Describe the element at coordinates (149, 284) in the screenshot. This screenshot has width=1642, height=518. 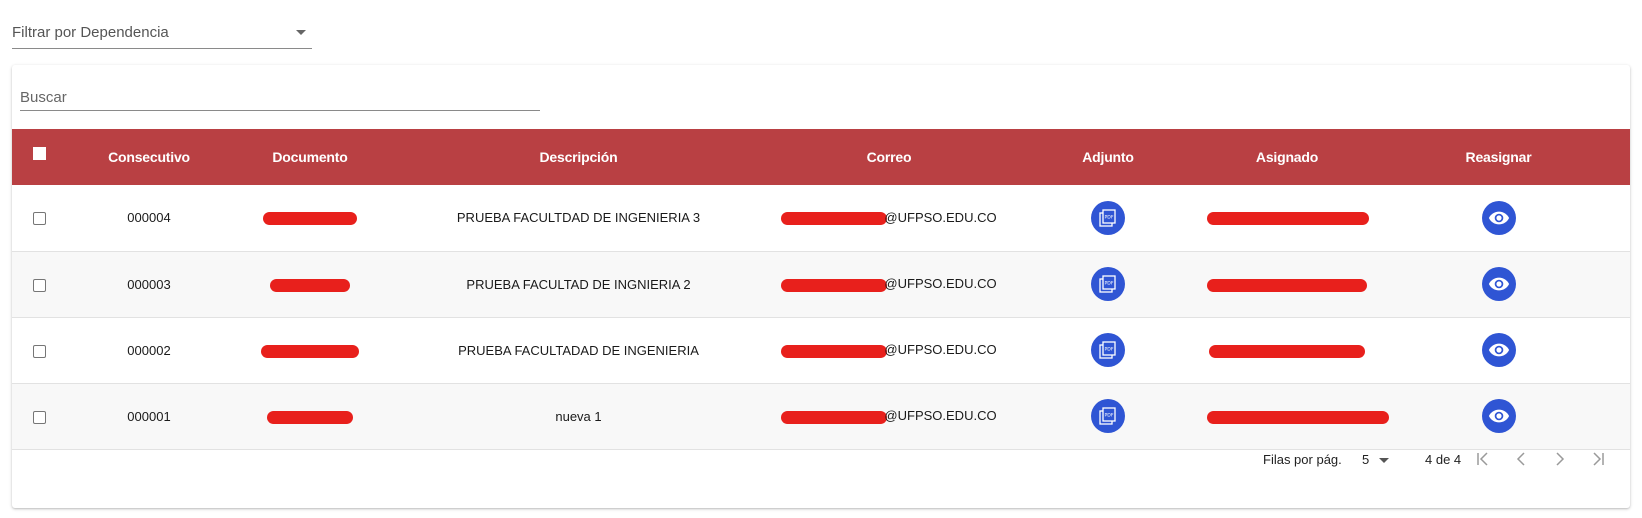
I see `consecutivo-cell: 000003` at that location.